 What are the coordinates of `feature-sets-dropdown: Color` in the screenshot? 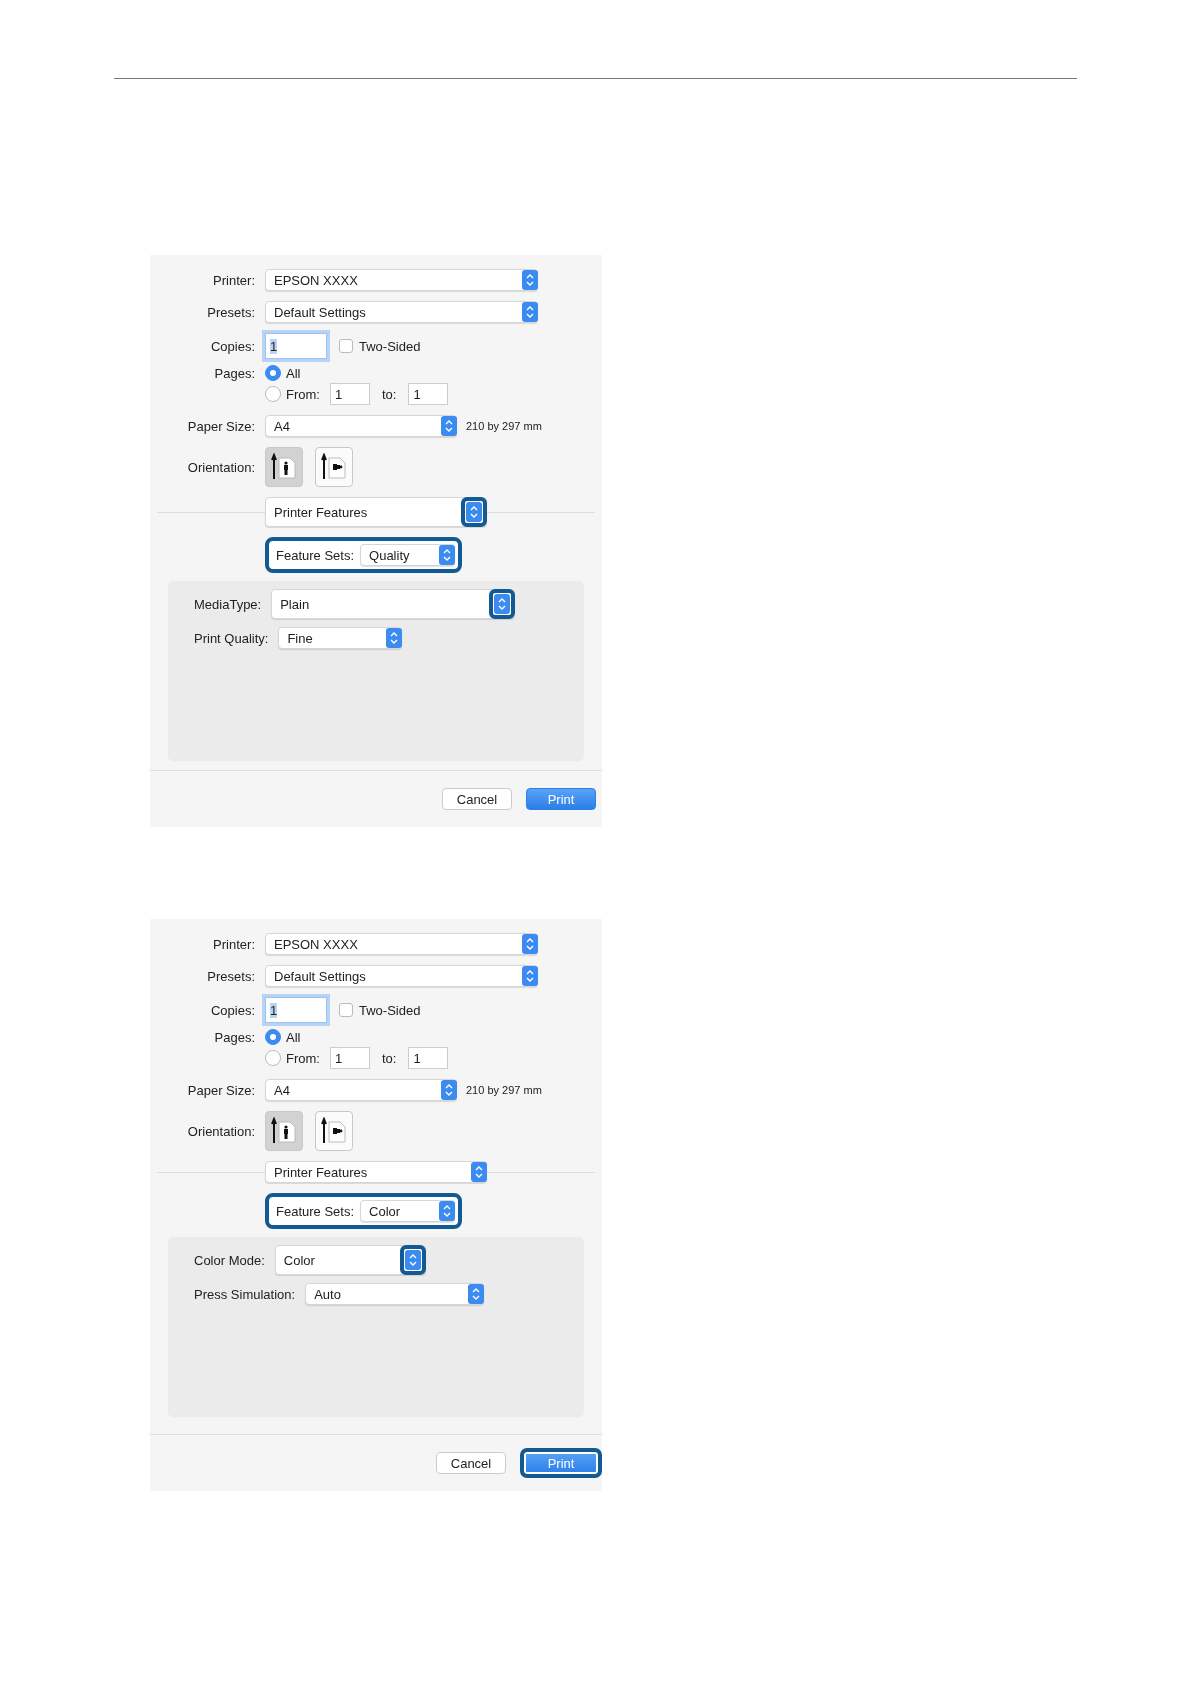 It's located at (408, 1211).